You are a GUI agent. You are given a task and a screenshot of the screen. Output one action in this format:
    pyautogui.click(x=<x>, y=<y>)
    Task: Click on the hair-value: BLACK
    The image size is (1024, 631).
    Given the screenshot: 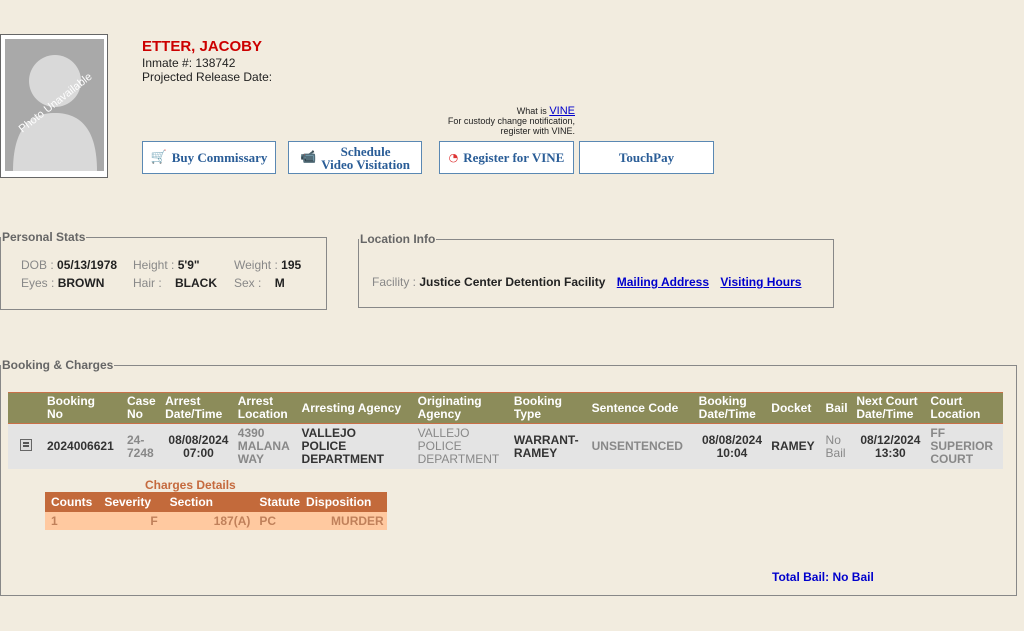 What is the action you would take?
    pyautogui.click(x=196, y=283)
    